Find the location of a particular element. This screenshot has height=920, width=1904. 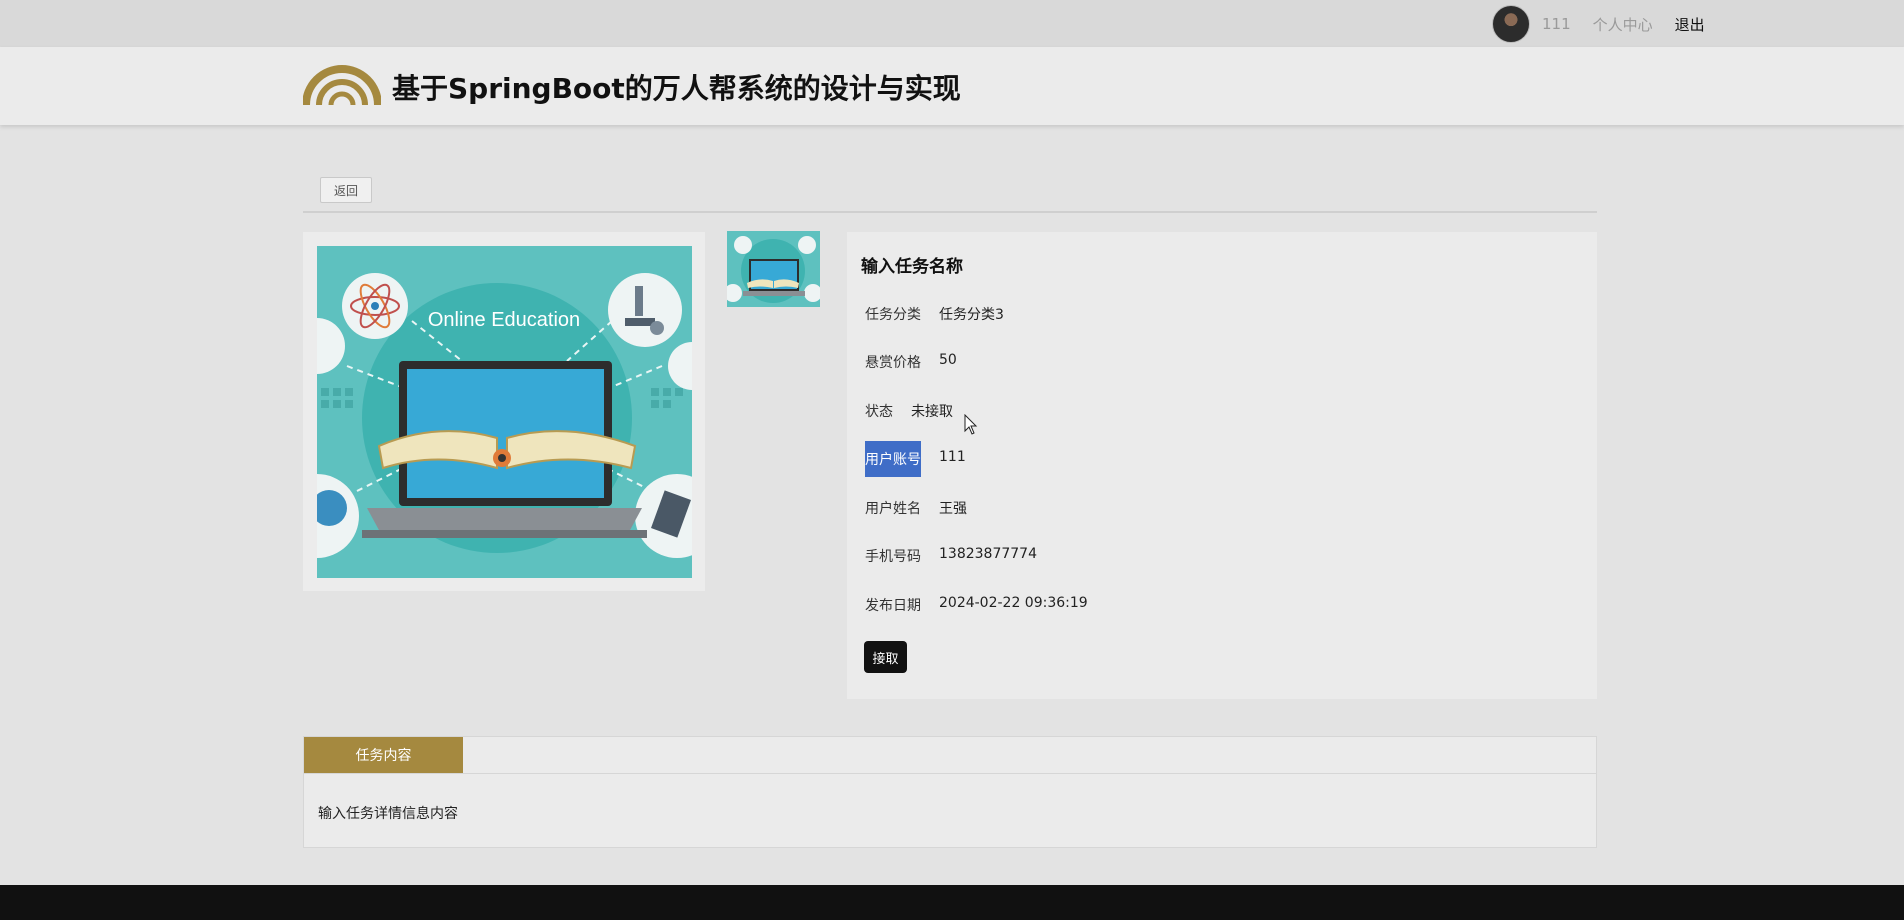

site-header: 基于SpringBoot的万人帮系统的设计与实现 is located at coordinates (952, 86).